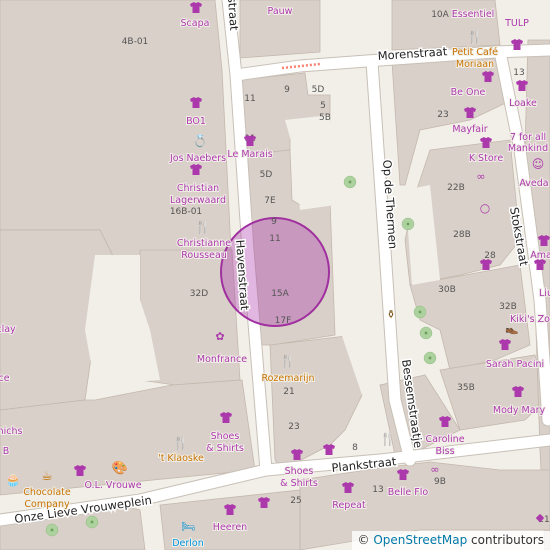 This screenshot has height=550, width=550. What do you see at coordinates (528, 137) in the screenshot?
I see `poi-label-7-for-all-1: 7 for all` at bounding box center [528, 137].